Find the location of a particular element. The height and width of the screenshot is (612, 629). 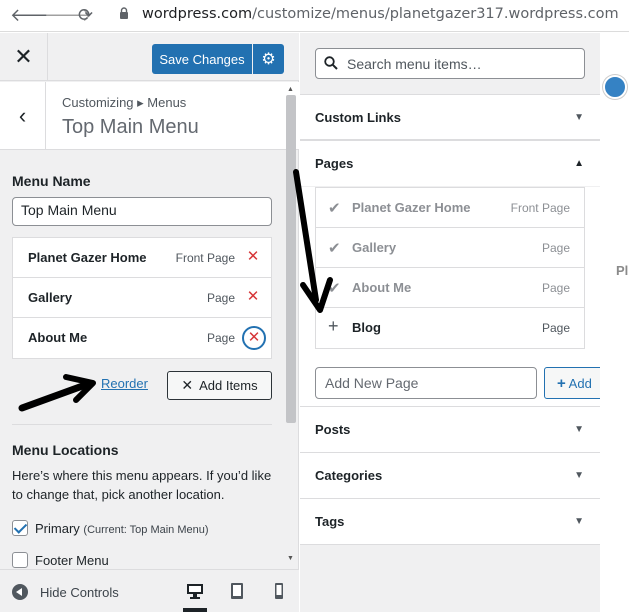

gear-icon: ⚙ is located at coordinates (268, 59).